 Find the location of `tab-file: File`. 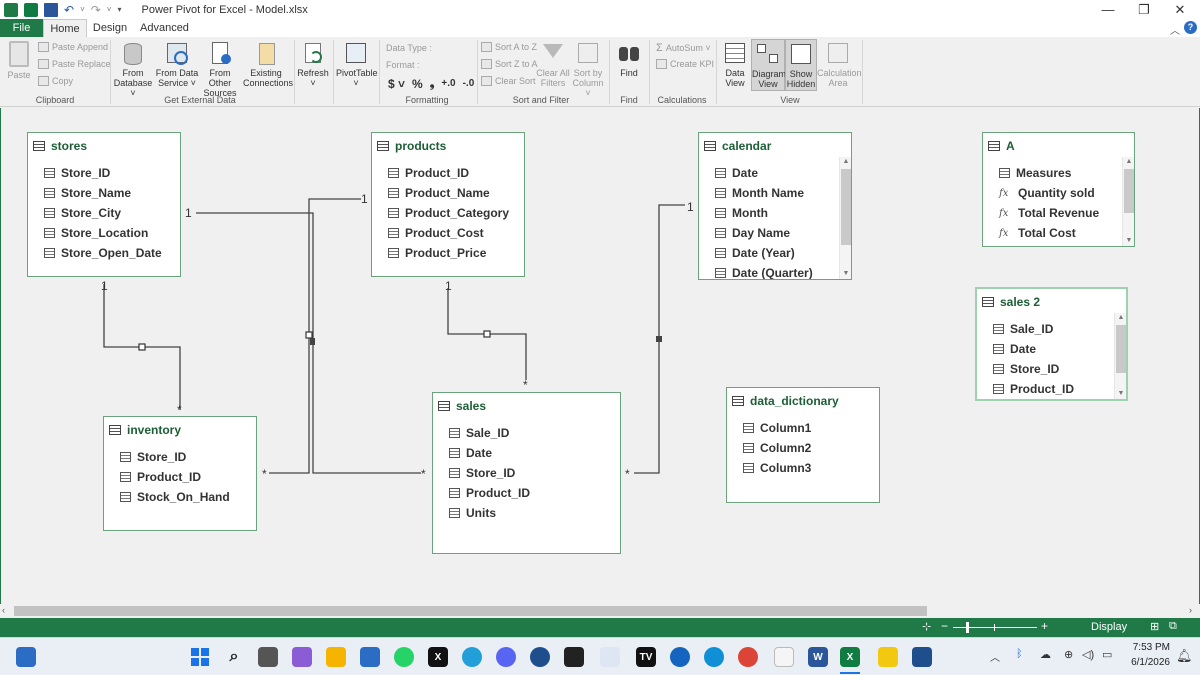

tab-file: File is located at coordinates (21, 28).